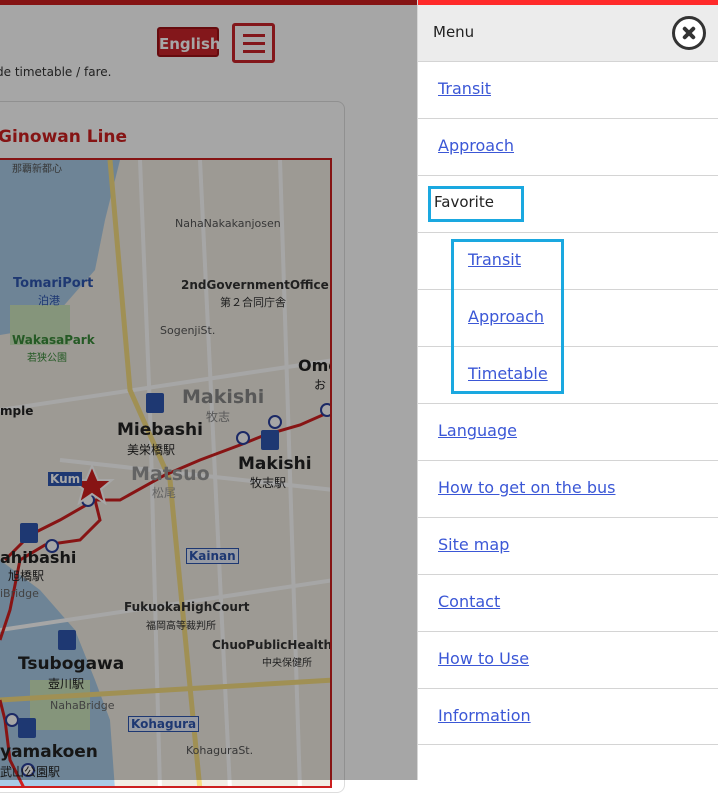 Image resolution: width=718 pixels, height=793 pixels. I want to click on menu-item-how-to-use: How to Use, so click(568, 659).